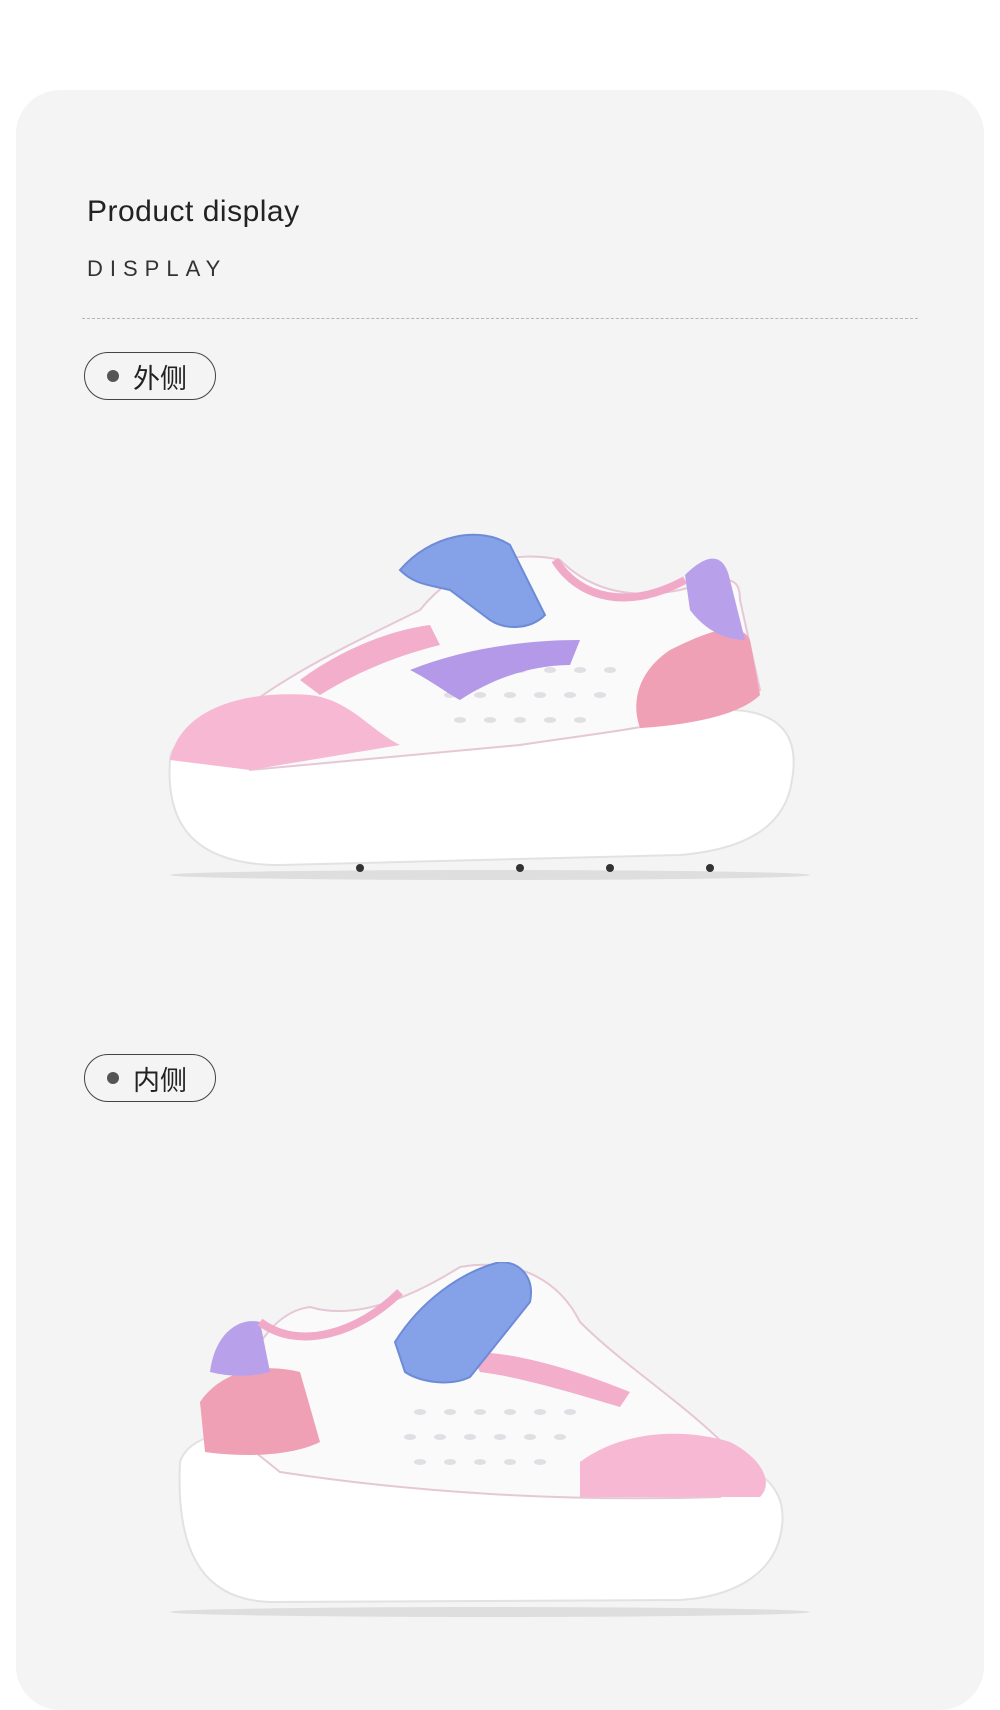 The width and height of the screenshot is (1000, 1710). What do you see at coordinates (160, 379) in the screenshot?
I see `view-label-text: 外侧` at bounding box center [160, 379].